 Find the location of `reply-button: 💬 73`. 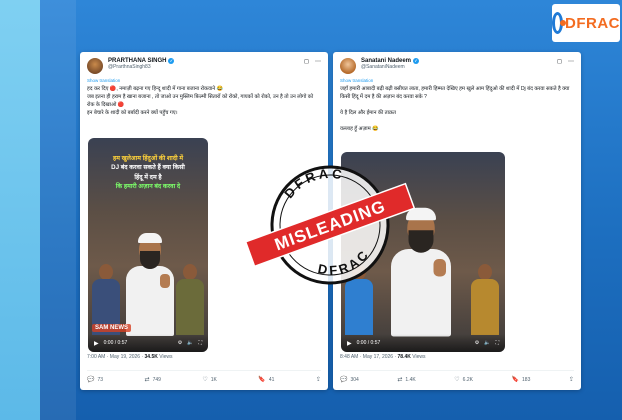

reply-button: 💬 73 is located at coordinates (95, 380).